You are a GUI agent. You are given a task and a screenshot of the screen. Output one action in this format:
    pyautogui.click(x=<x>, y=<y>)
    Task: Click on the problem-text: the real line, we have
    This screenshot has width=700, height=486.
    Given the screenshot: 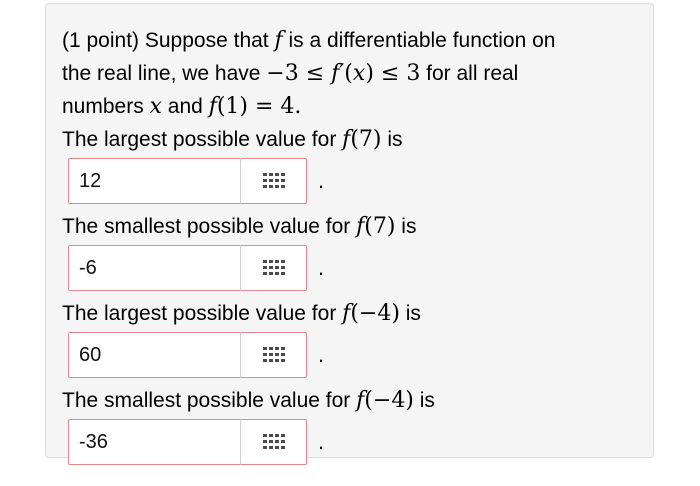 What is the action you would take?
    pyautogui.click(x=164, y=73)
    